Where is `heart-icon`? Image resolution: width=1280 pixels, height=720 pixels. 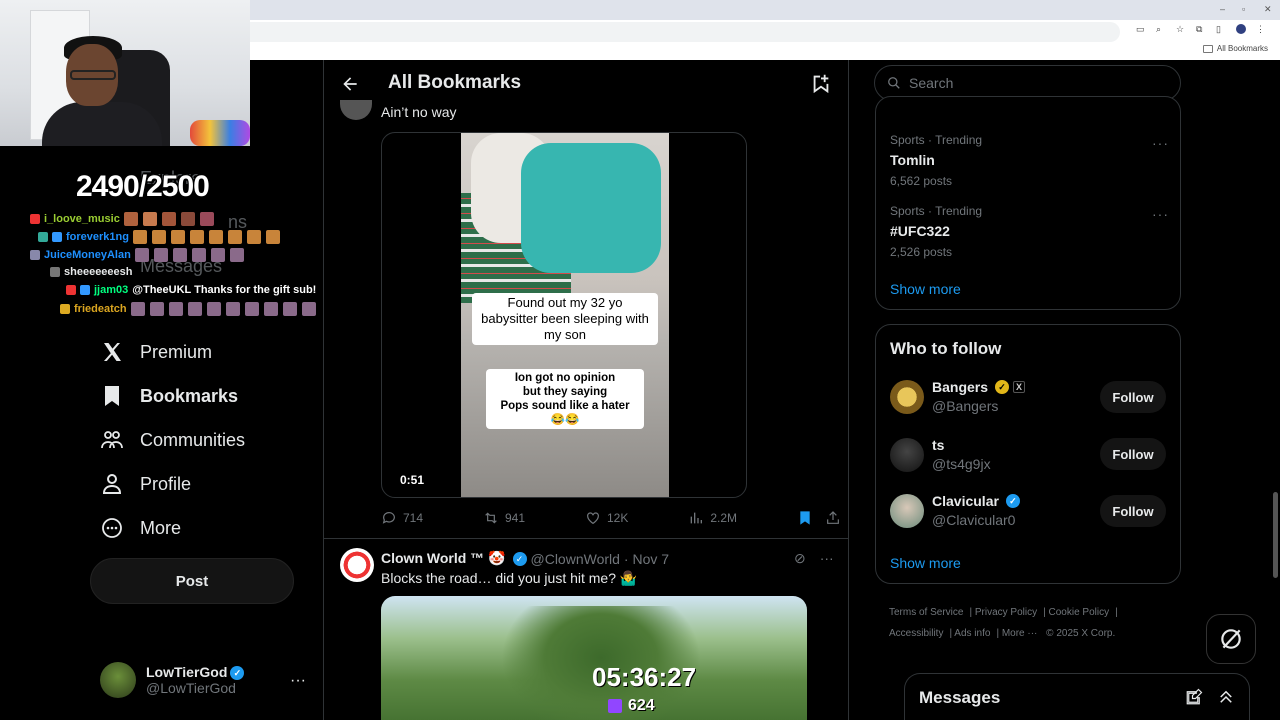
heart-icon is located at coordinates (593, 518).